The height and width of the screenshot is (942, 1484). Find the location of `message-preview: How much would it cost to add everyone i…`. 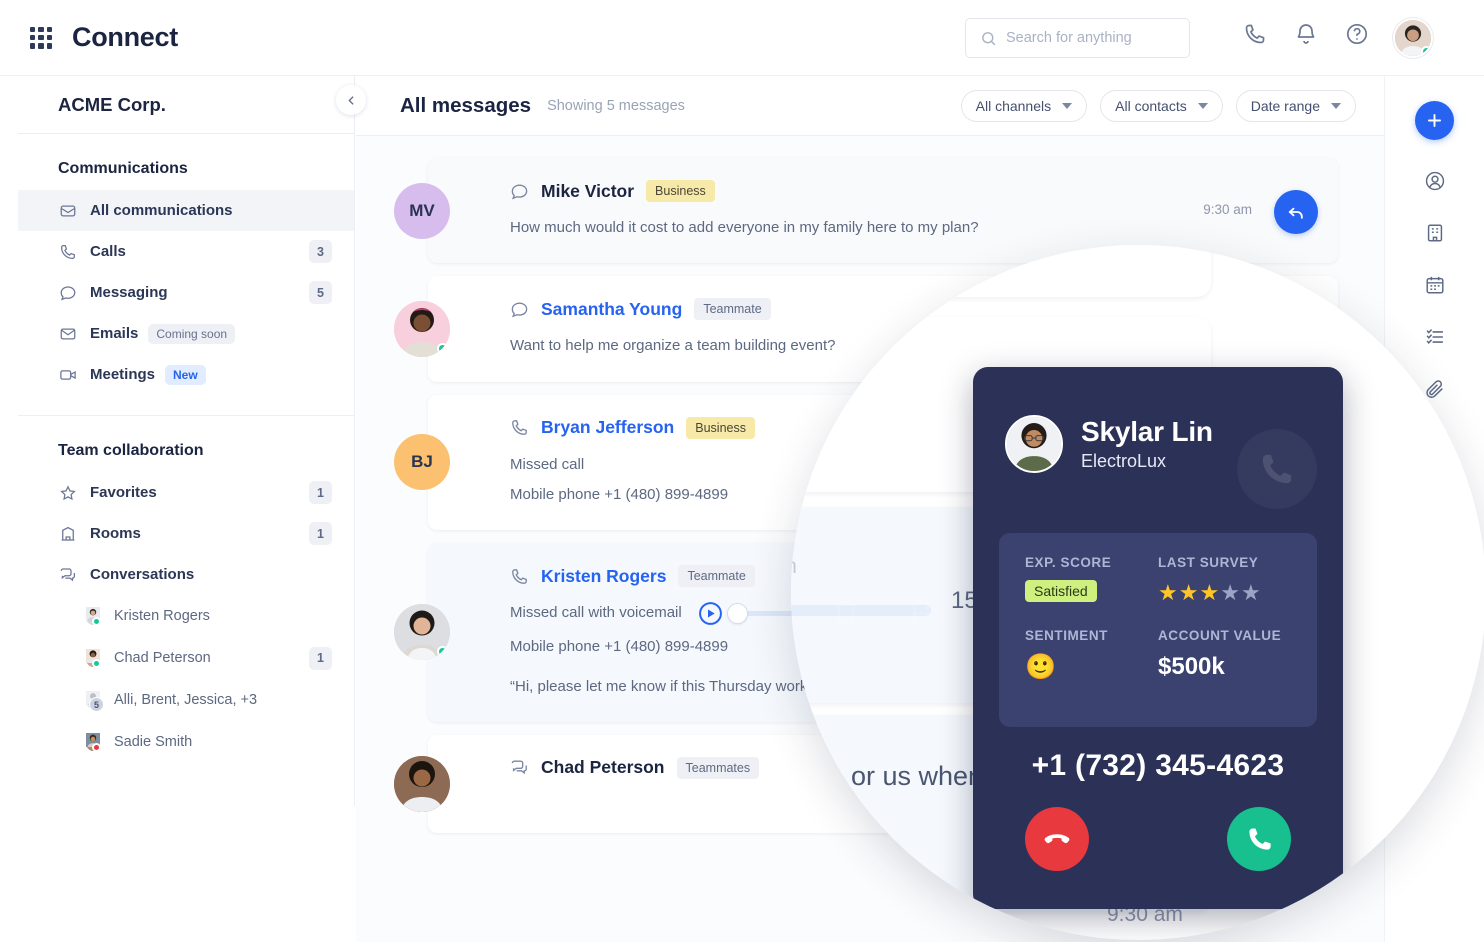

message-preview: How much would it cost to add everyone i… is located at coordinates (744, 227).